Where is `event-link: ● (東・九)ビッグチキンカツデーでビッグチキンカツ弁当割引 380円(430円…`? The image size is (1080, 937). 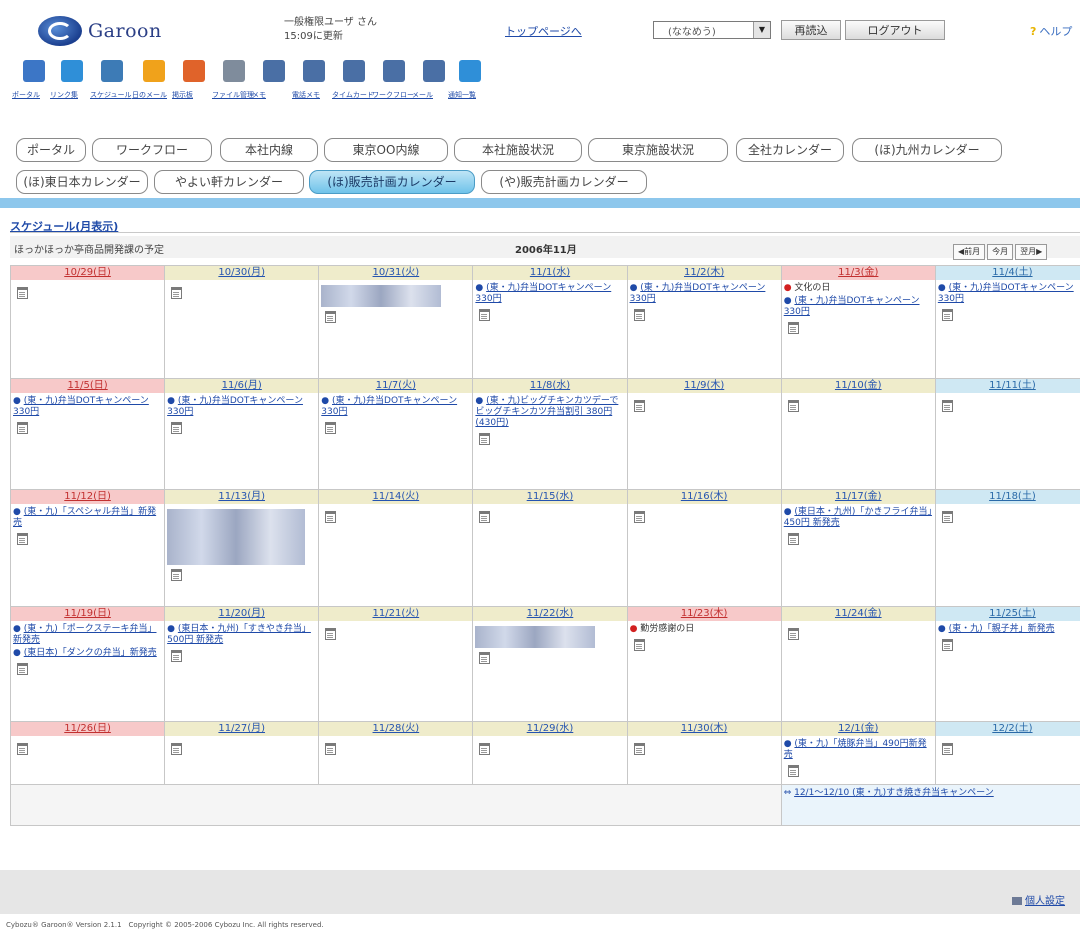
event-link: ● (東・九)ビッグチキンカツデーでビッグチキンカツ弁当割引 380円(430円… is located at coordinates (549, 412).